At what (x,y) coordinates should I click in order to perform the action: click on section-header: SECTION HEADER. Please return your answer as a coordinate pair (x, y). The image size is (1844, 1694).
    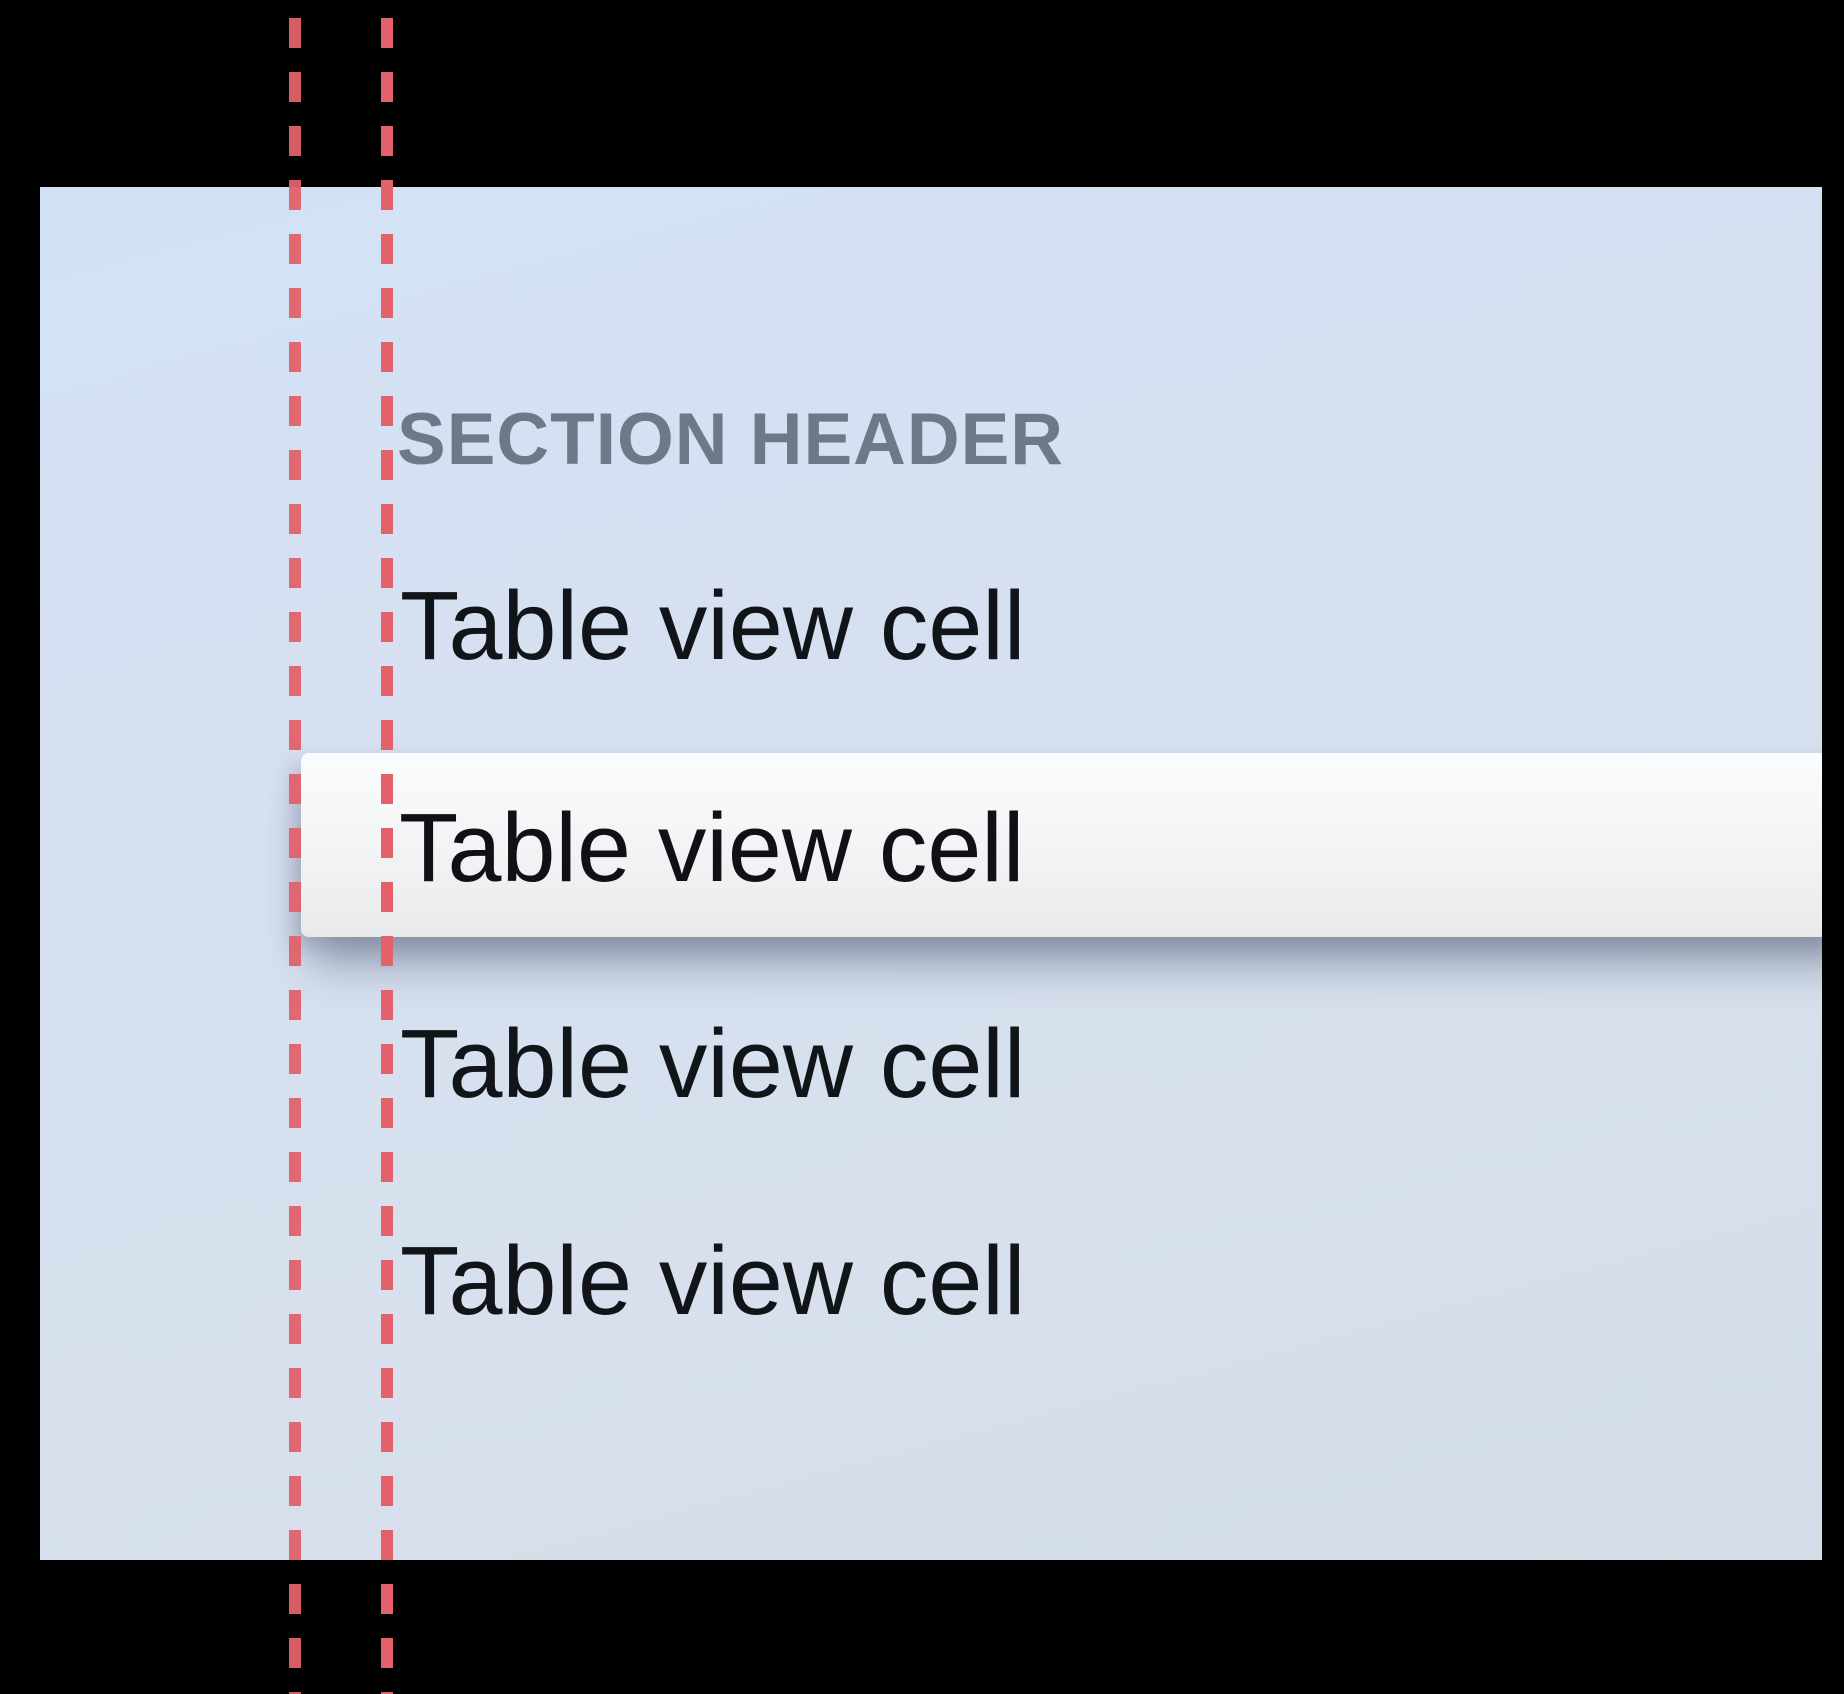
    Looking at the image, I should click on (731, 439).